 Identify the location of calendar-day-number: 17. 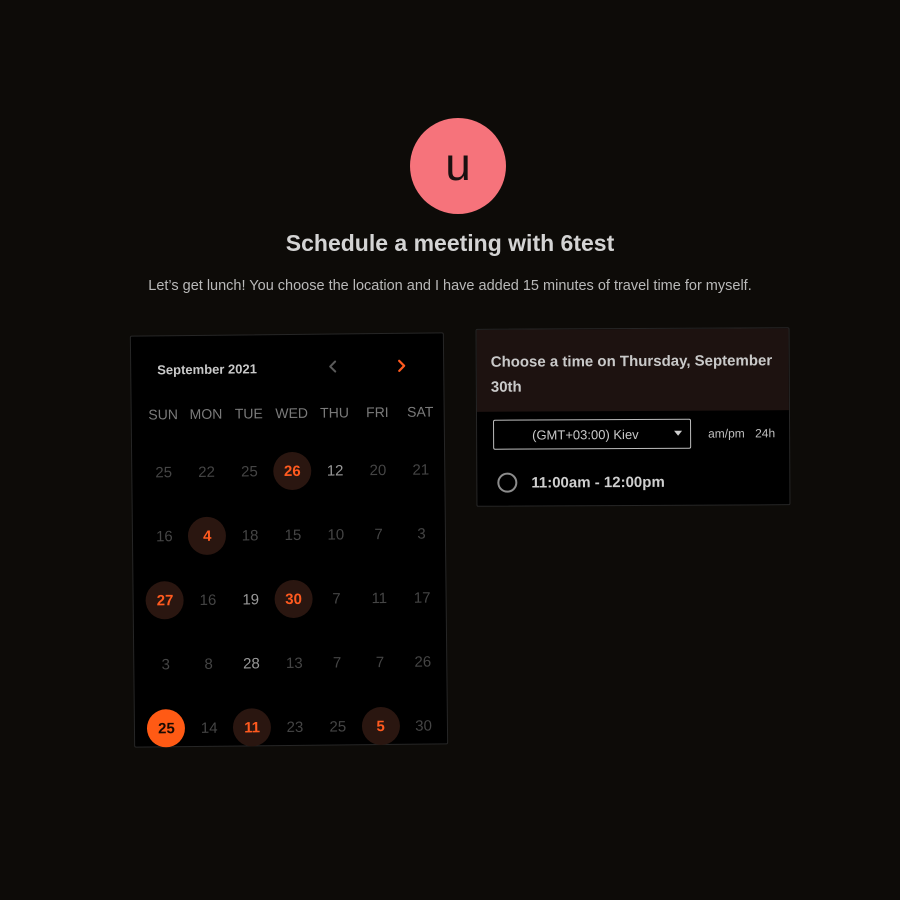
(422, 598).